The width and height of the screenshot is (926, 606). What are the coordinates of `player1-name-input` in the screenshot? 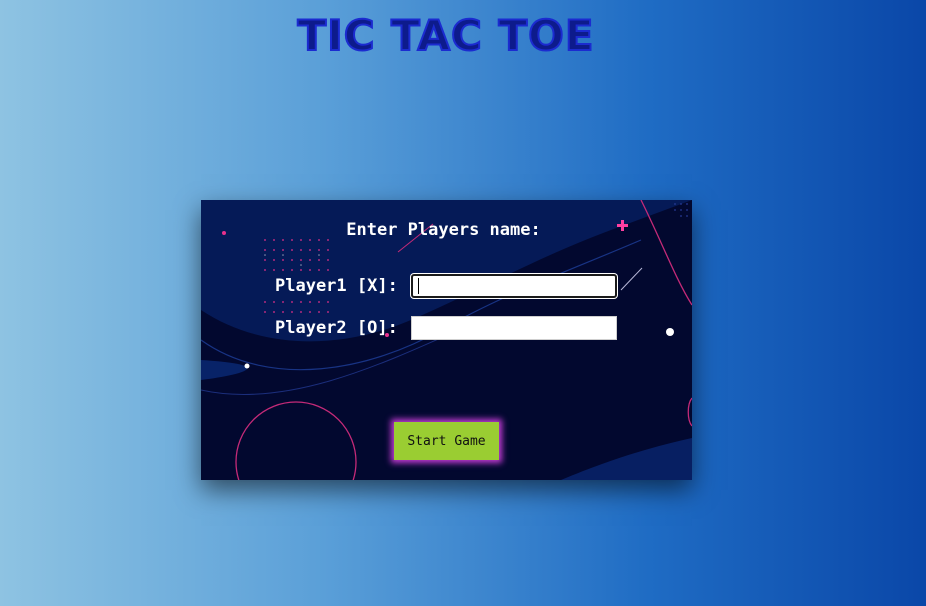 It's located at (514, 286).